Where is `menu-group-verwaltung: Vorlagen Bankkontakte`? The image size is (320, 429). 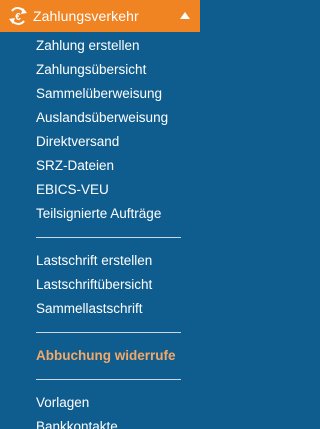
menu-group-verwaltung: Vorlagen Bankkontakte is located at coordinates (100, 410).